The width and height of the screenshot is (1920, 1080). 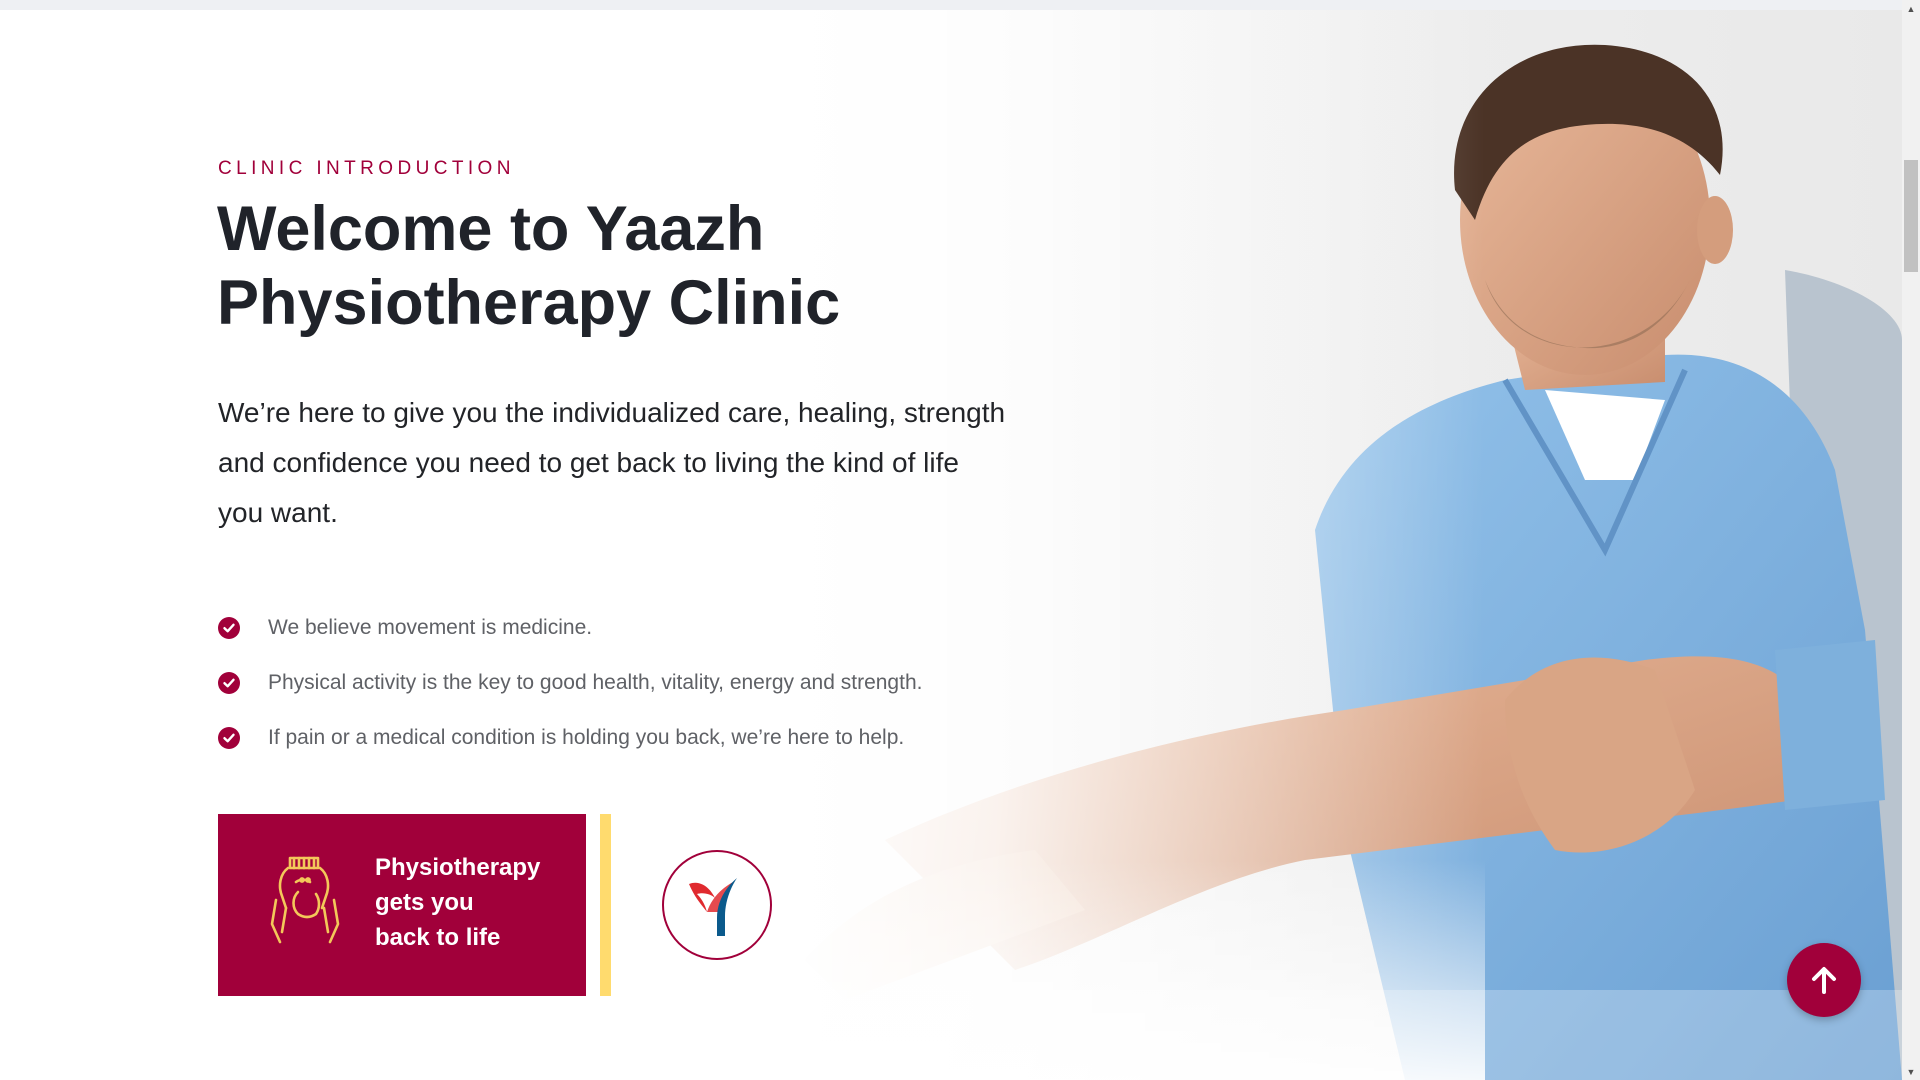 What do you see at coordinates (475, 902) in the screenshot?
I see `feature-text: Physiotherapy gets you back to life` at bounding box center [475, 902].